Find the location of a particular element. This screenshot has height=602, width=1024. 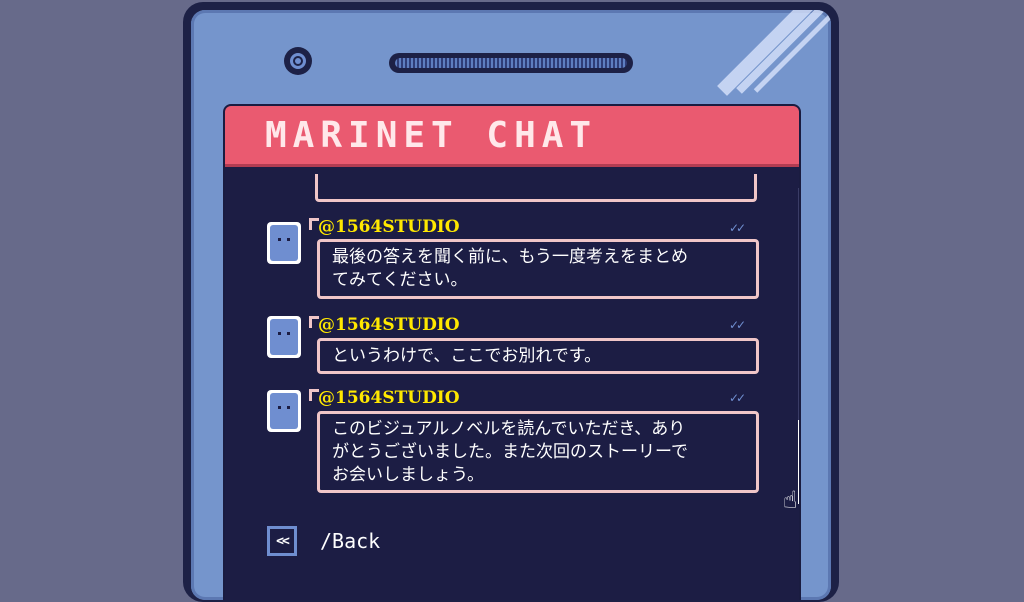

chat-scrollbar is located at coordinates (798, 346).